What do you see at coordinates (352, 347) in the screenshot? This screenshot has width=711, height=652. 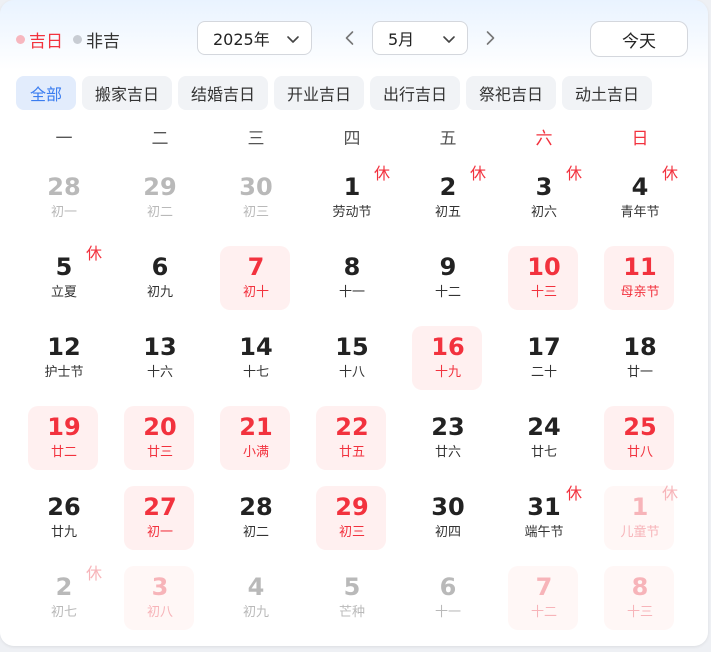 I see `day-number: 15` at bounding box center [352, 347].